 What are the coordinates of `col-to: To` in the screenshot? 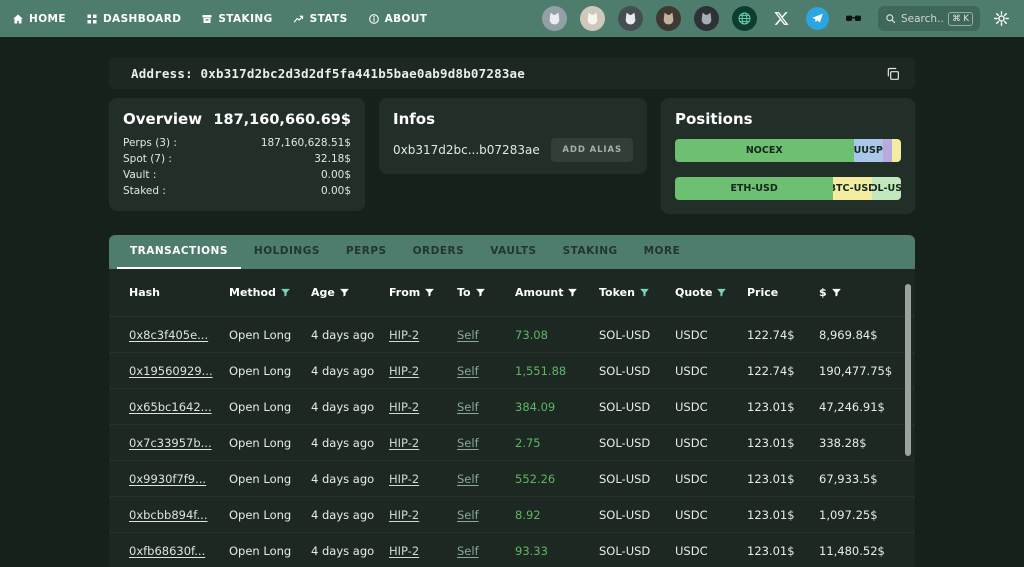 It's located at (486, 292).